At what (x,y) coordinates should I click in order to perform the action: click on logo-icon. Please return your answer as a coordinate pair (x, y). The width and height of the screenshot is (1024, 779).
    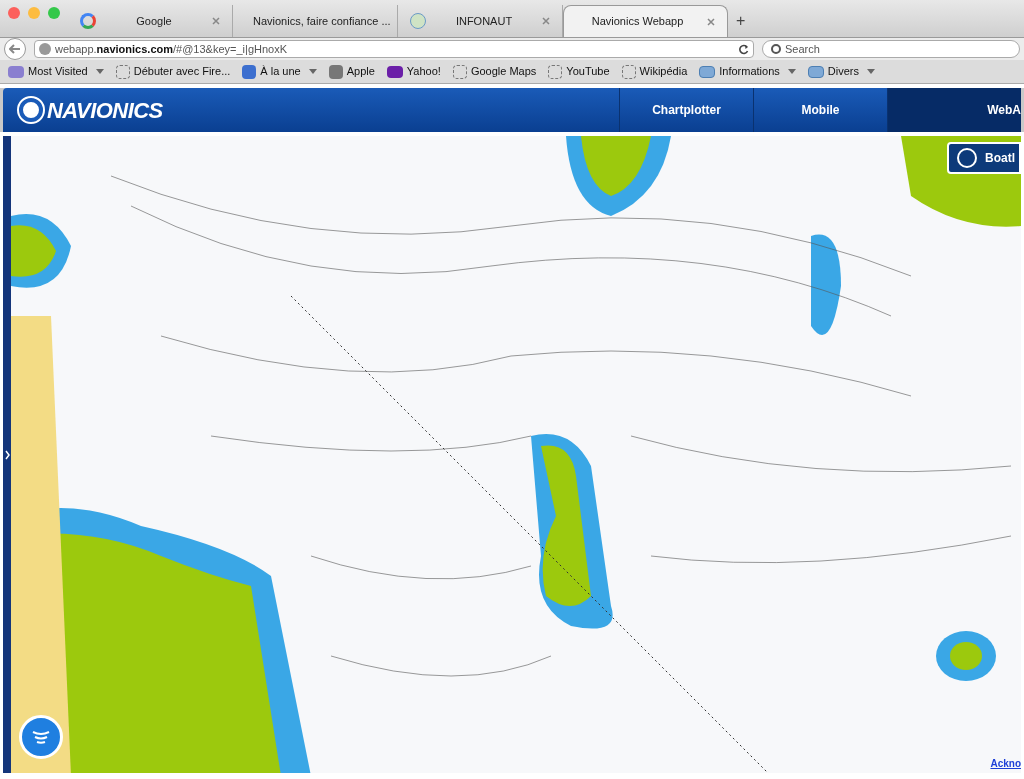
    Looking at the image, I should click on (31, 110).